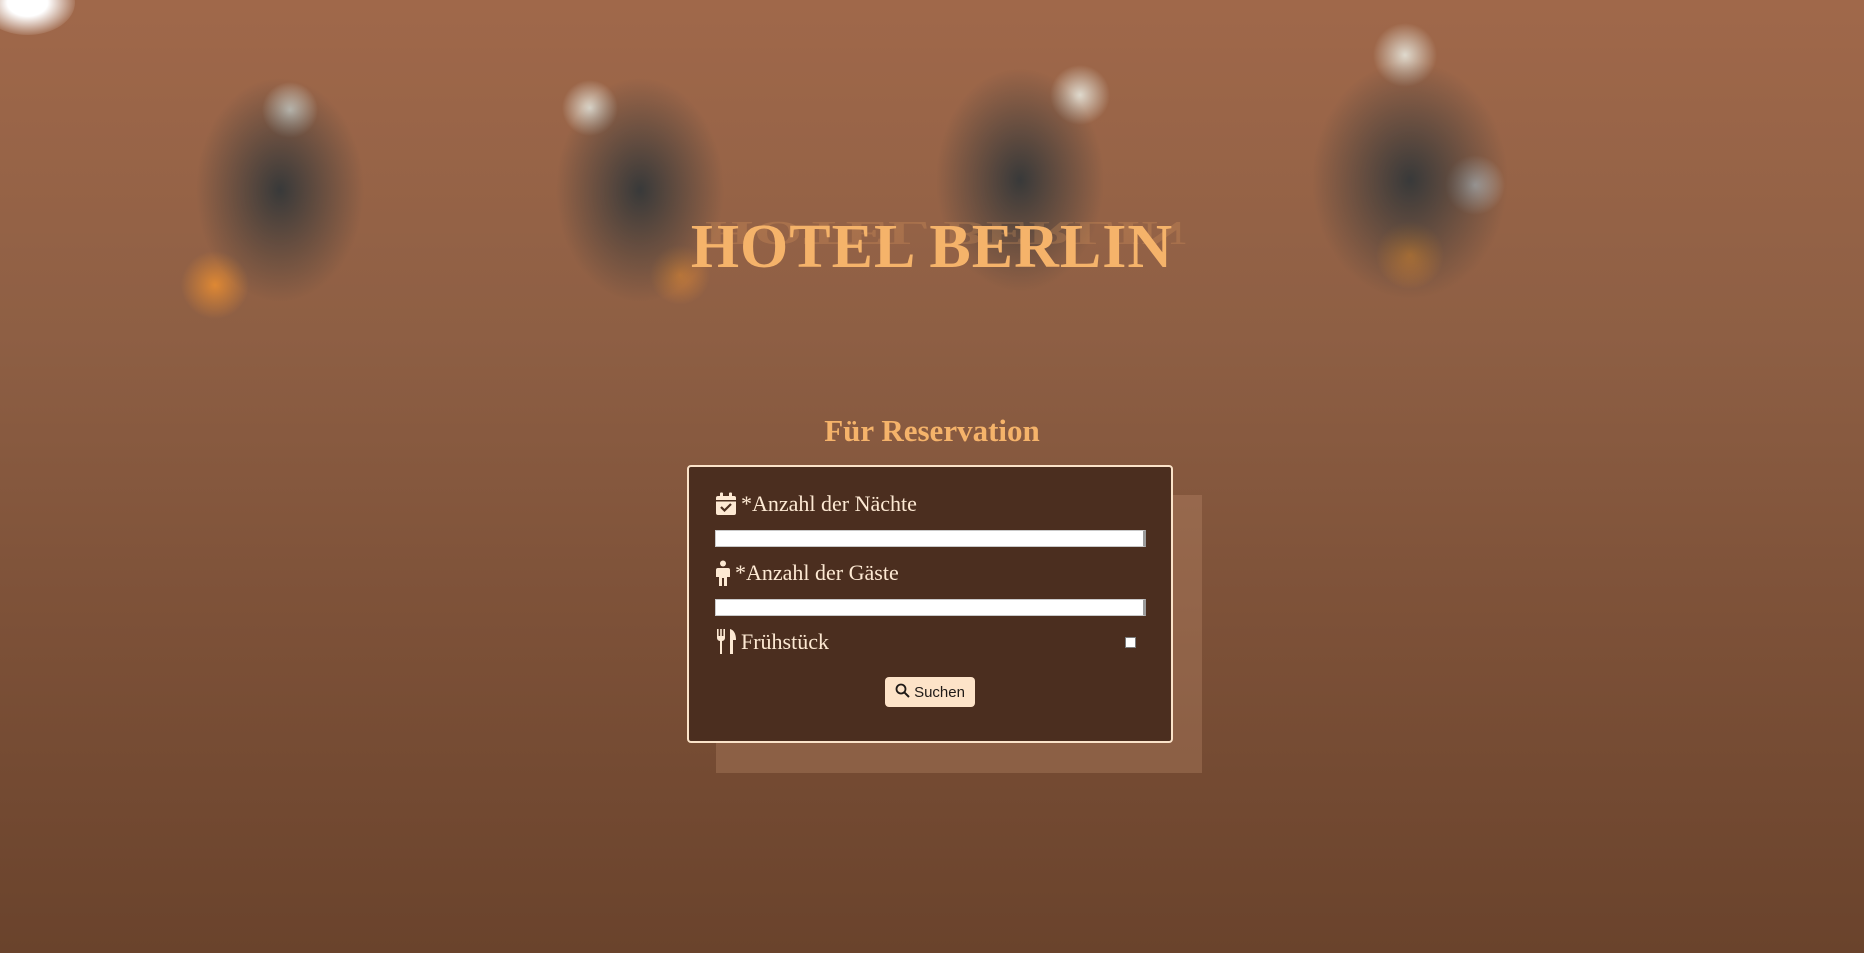  What do you see at coordinates (726, 642) in the screenshot?
I see `fork-knife-icon` at bounding box center [726, 642].